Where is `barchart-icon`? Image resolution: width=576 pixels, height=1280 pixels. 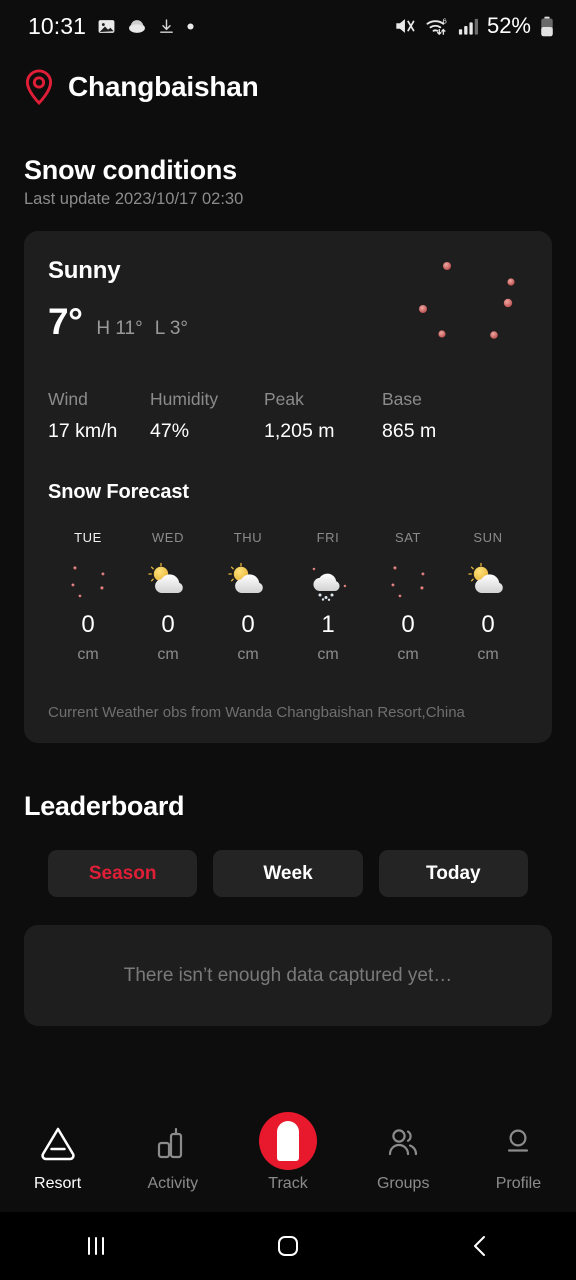 barchart-icon is located at coordinates (173, 1143).